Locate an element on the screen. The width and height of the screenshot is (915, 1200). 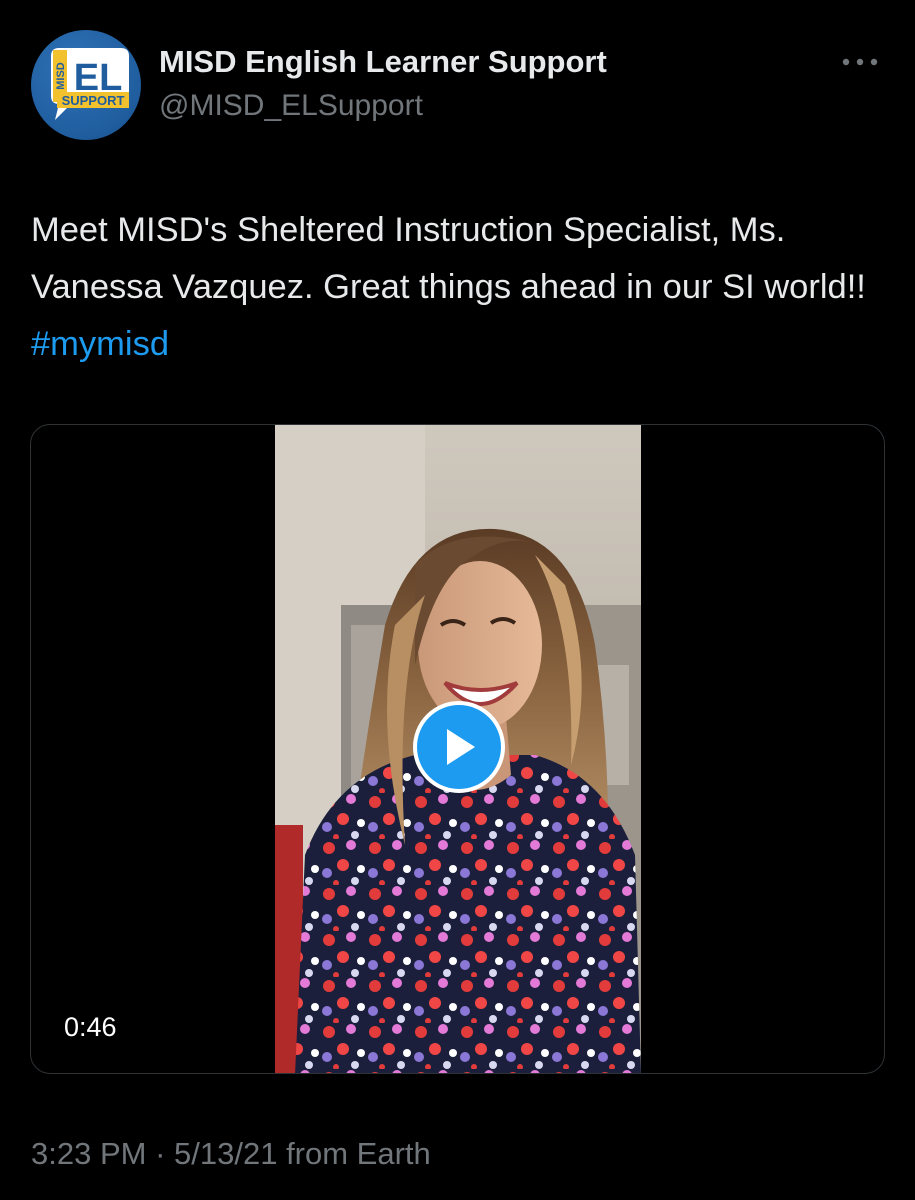
author-avatar: MISD EL SUPPORT is located at coordinates (86, 85).